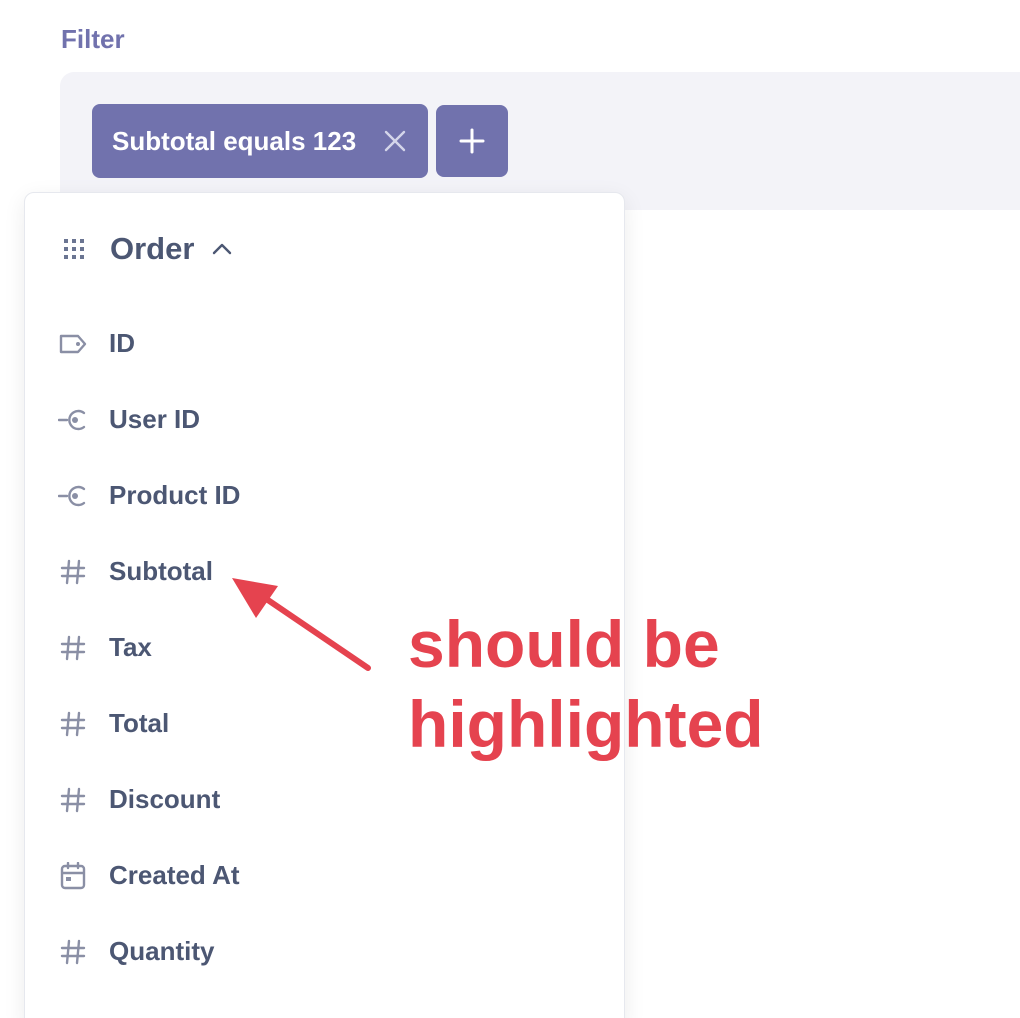 This screenshot has height=1018, width=1020. What do you see at coordinates (586, 724) in the screenshot?
I see `annotation-line-2: highlighted` at bounding box center [586, 724].